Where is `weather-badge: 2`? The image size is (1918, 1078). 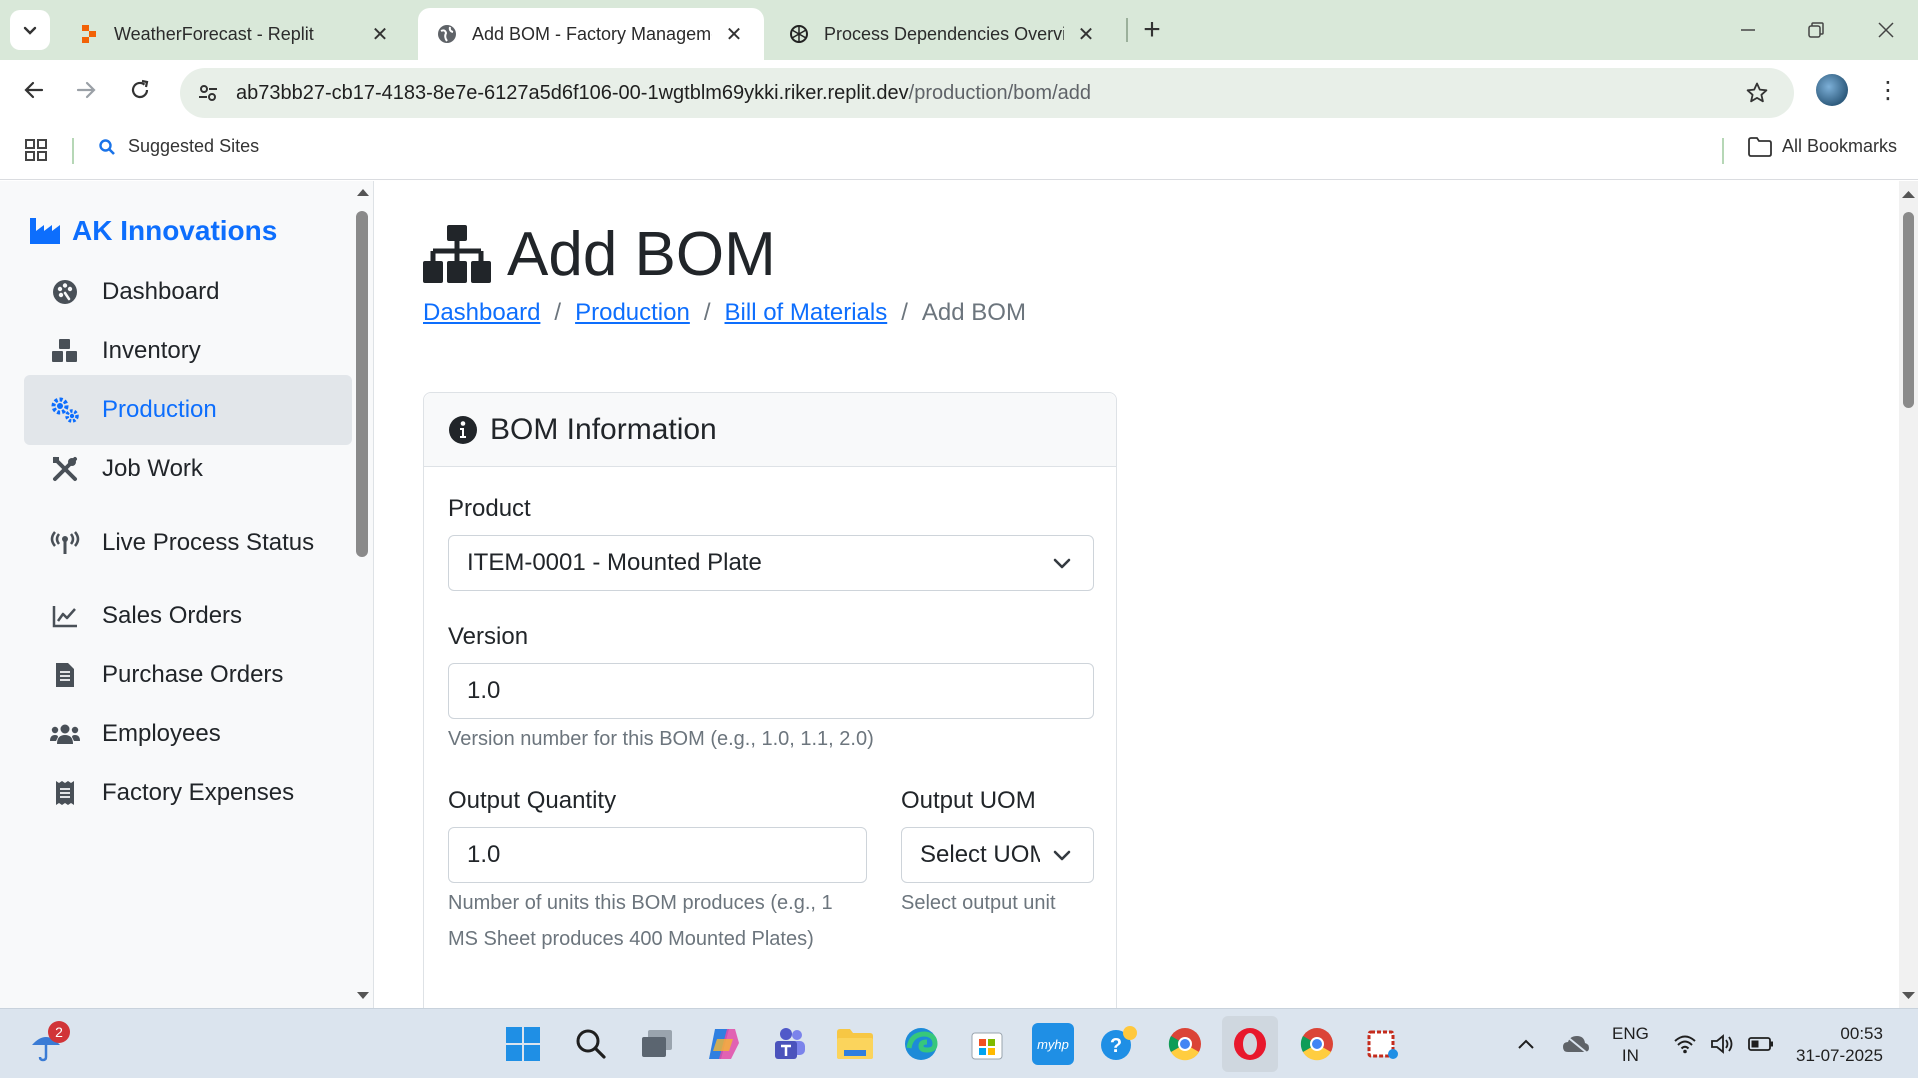
weather-badge: 2 is located at coordinates (59, 1032).